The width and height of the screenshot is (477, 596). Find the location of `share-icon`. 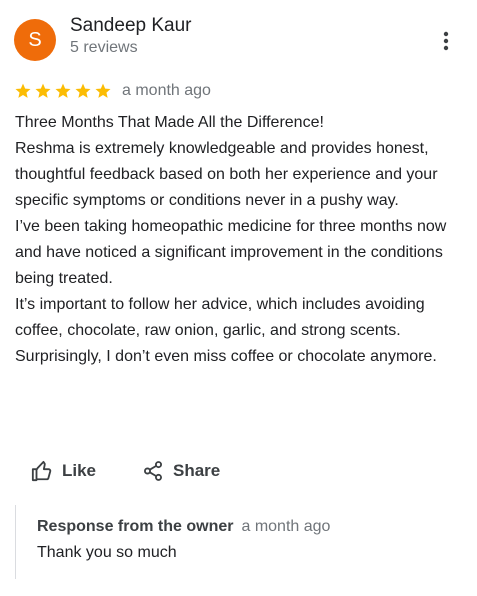

share-icon is located at coordinates (153, 471).